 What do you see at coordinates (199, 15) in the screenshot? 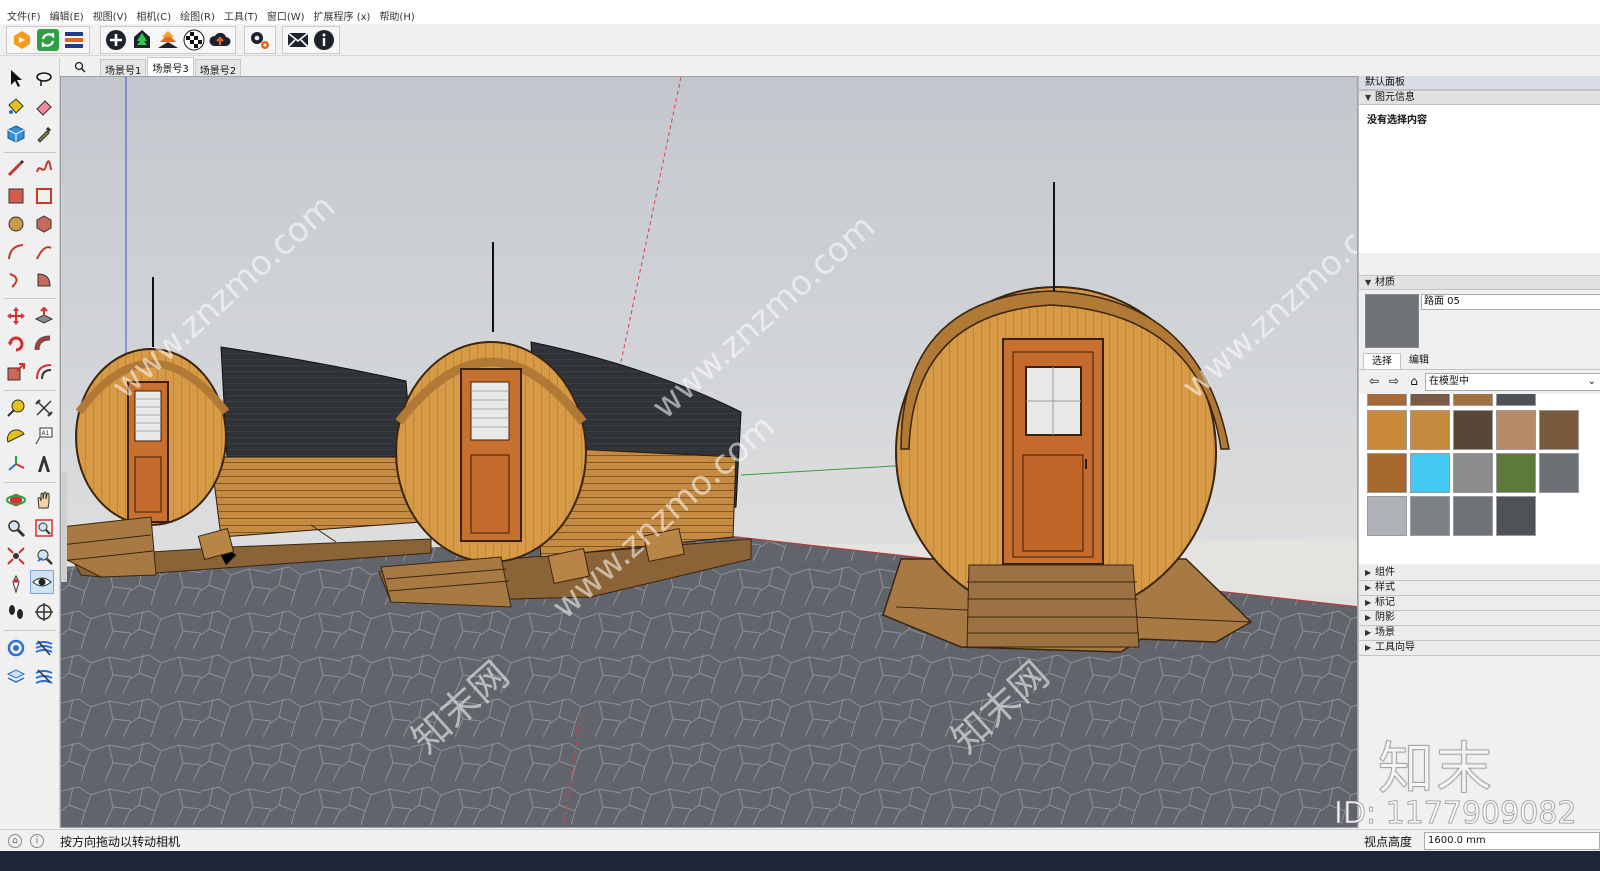
I see `menu-draw: 绘图(R)` at bounding box center [199, 15].